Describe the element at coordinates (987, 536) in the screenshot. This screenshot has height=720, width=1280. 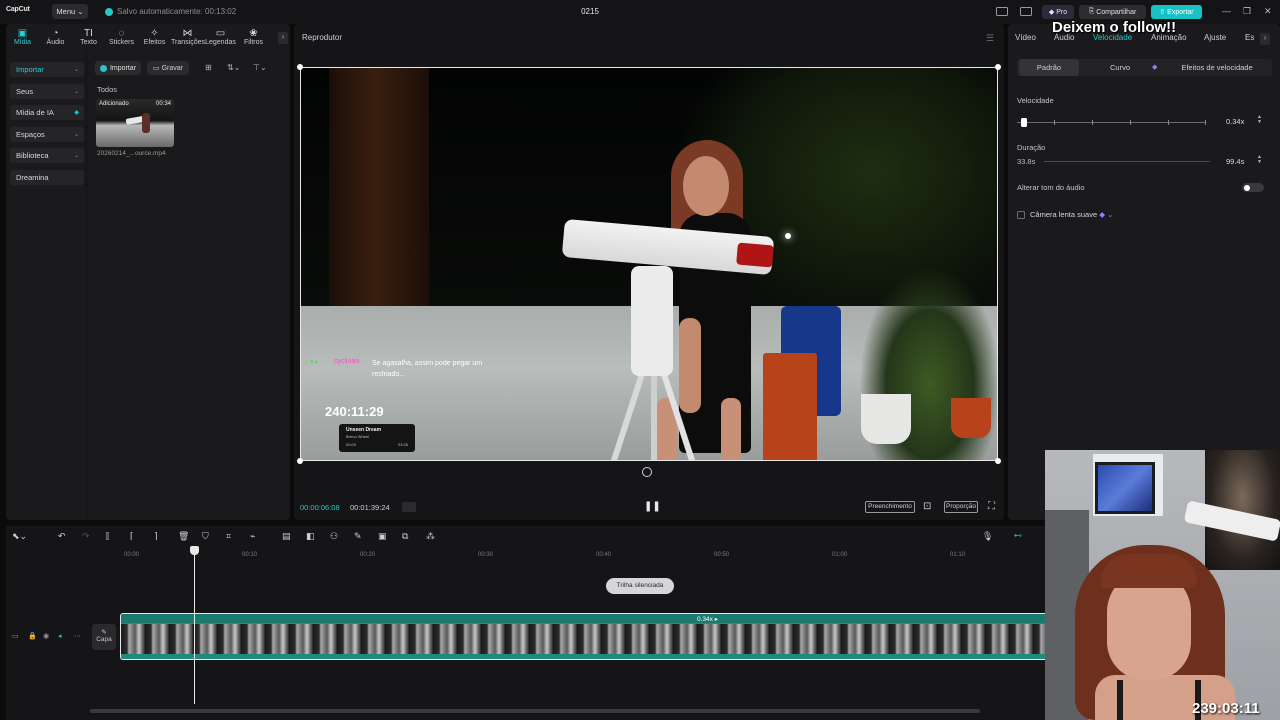
I see `microphone-icon: 🎙` at that location.